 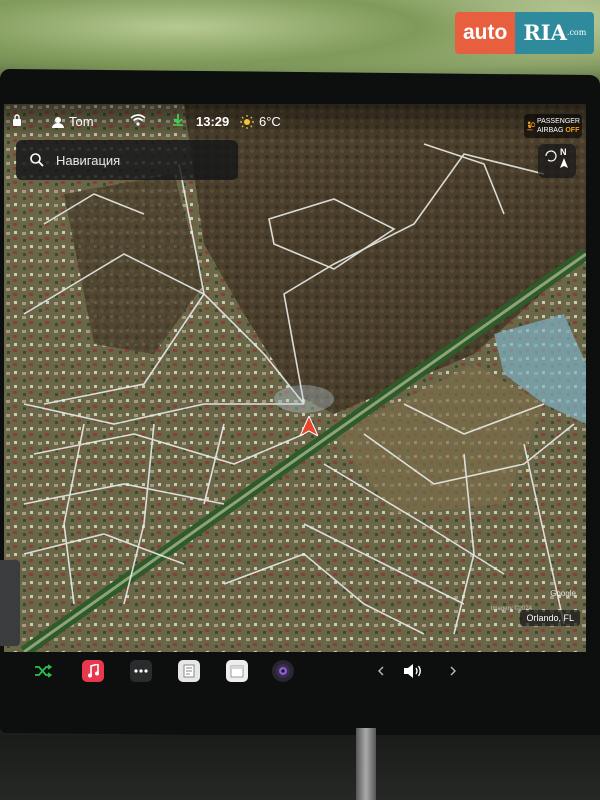 I want to click on watermark-ria-text: RIA, so click(x=545, y=32).